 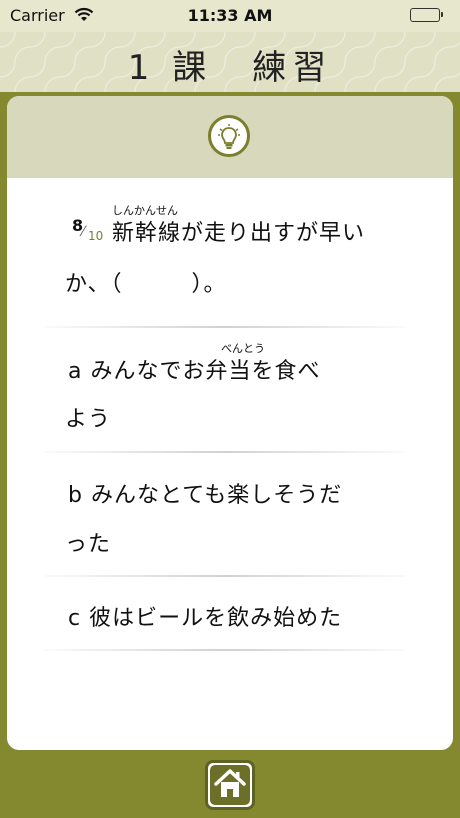 What do you see at coordinates (239, 233) in the screenshot?
I see `question-text-line1: 新幹線が走り出すが早い` at bounding box center [239, 233].